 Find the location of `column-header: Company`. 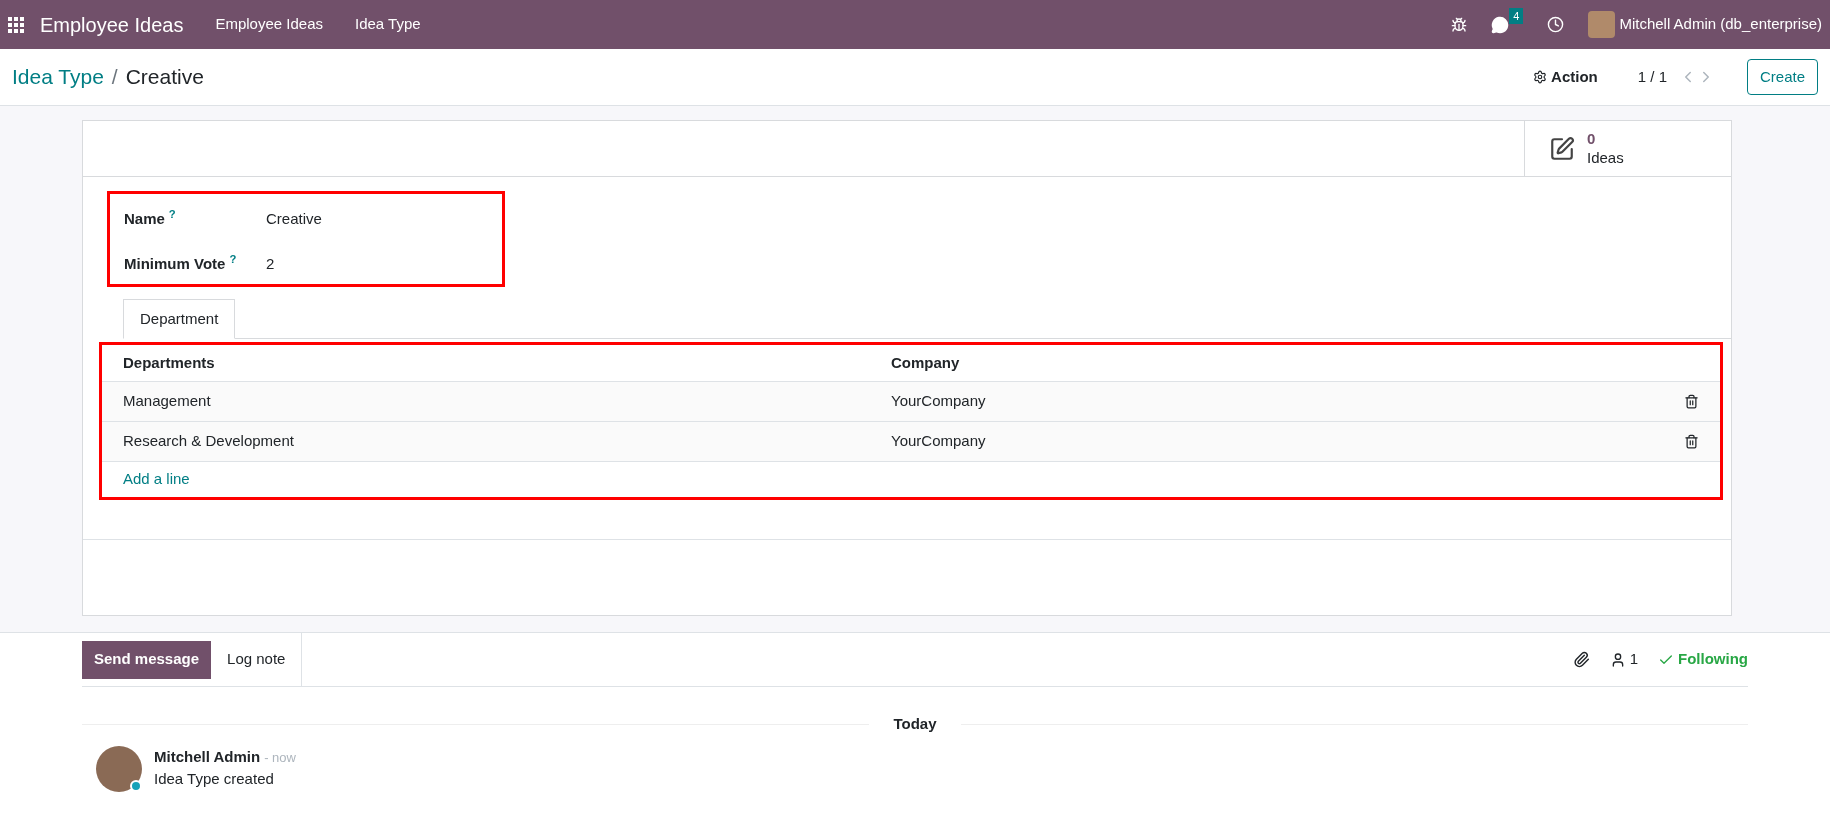

column-header: Company is located at coordinates (925, 362).